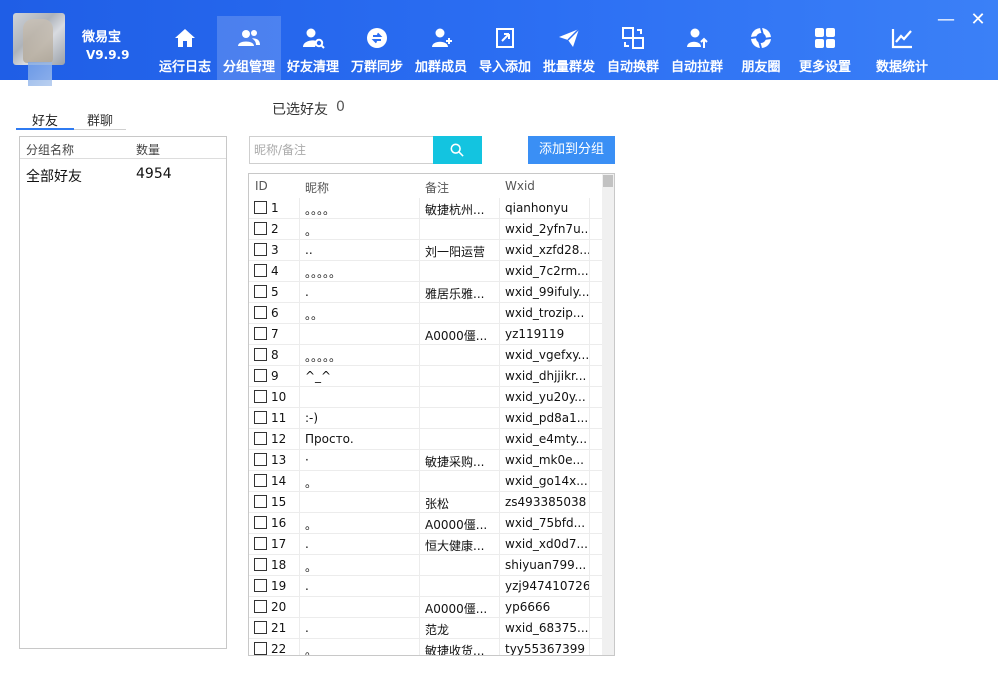  I want to click on cell-id: 7, so click(275, 334).